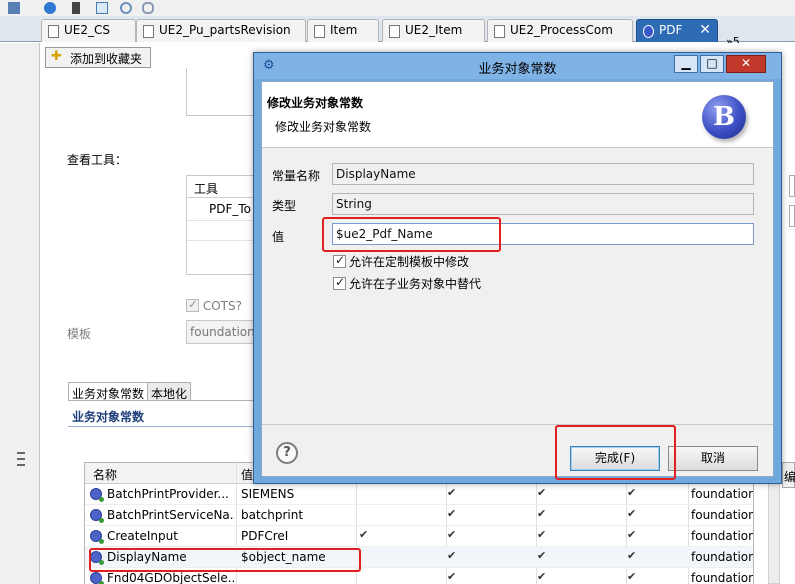 The height and width of the screenshot is (584, 795). Describe the element at coordinates (713, 458) in the screenshot. I see `cancel-button: 取消` at that location.